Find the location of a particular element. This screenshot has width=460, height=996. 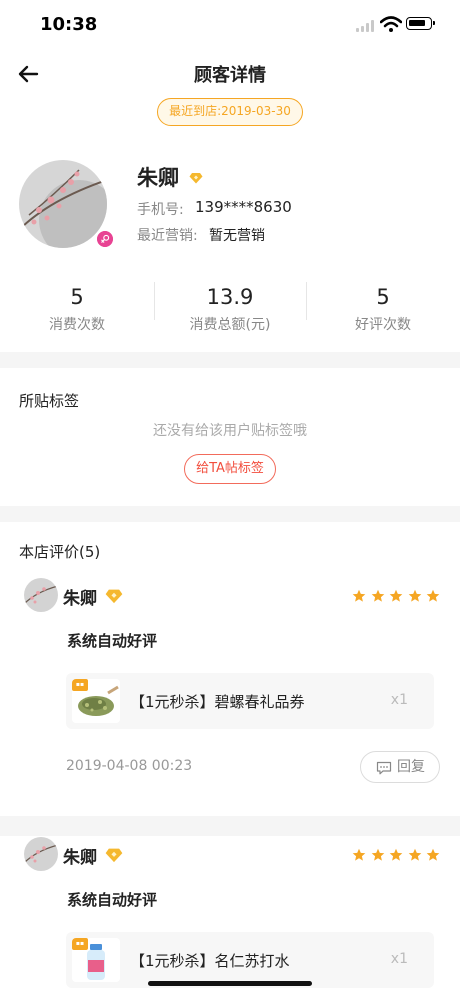

signal-icon is located at coordinates (365, 26).